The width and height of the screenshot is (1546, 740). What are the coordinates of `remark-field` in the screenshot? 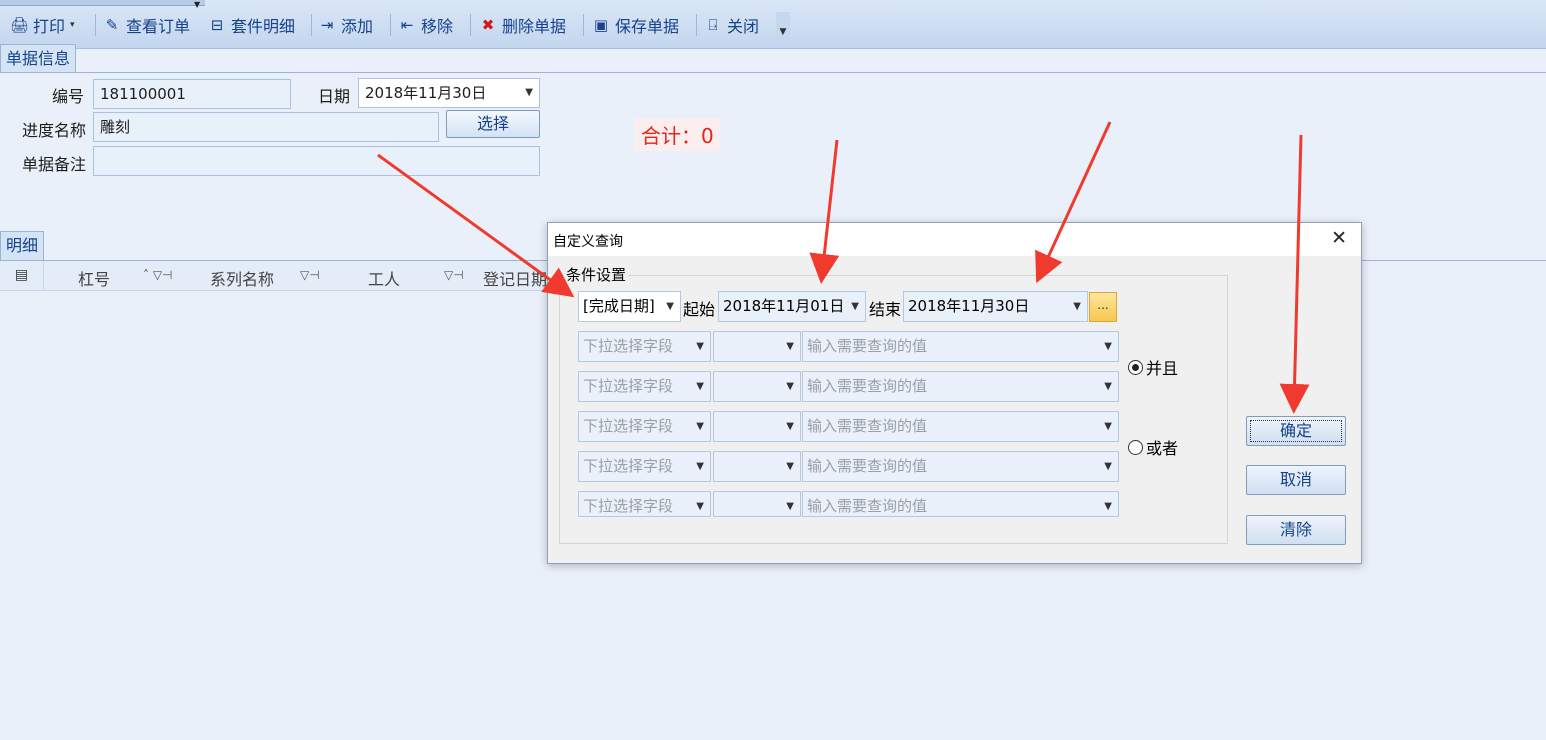 It's located at (316, 161).